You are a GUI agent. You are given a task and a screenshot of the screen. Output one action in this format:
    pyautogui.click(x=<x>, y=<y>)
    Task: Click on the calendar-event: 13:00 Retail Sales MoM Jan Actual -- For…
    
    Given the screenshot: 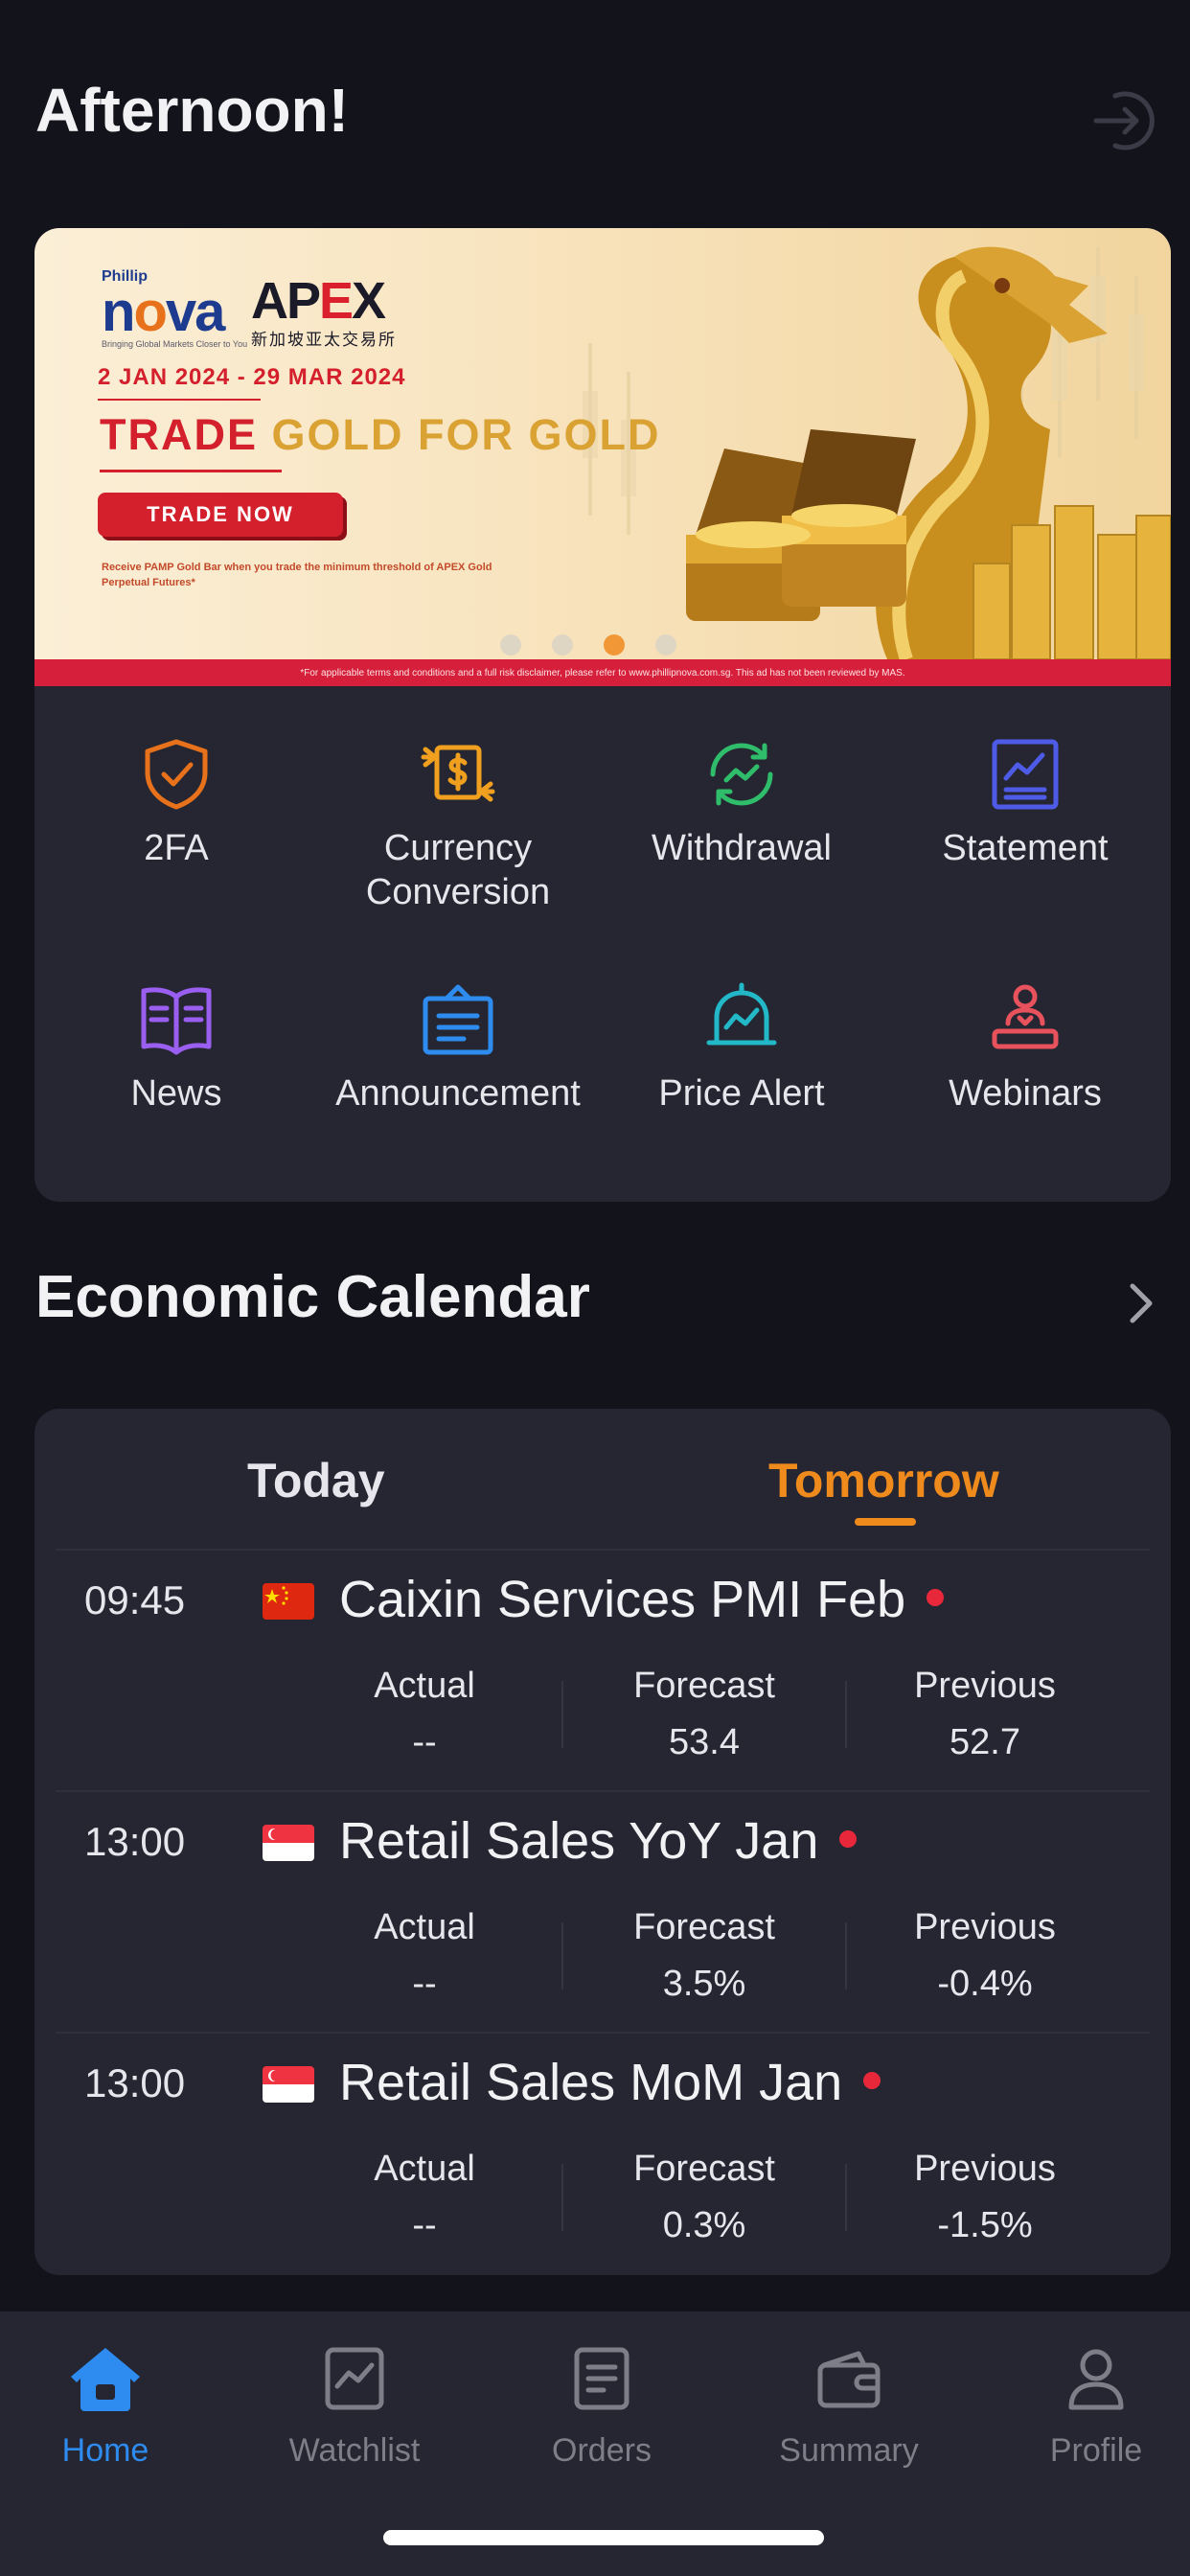 What is the action you would take?
    pyautogui.click(x=603, y=2154)
    